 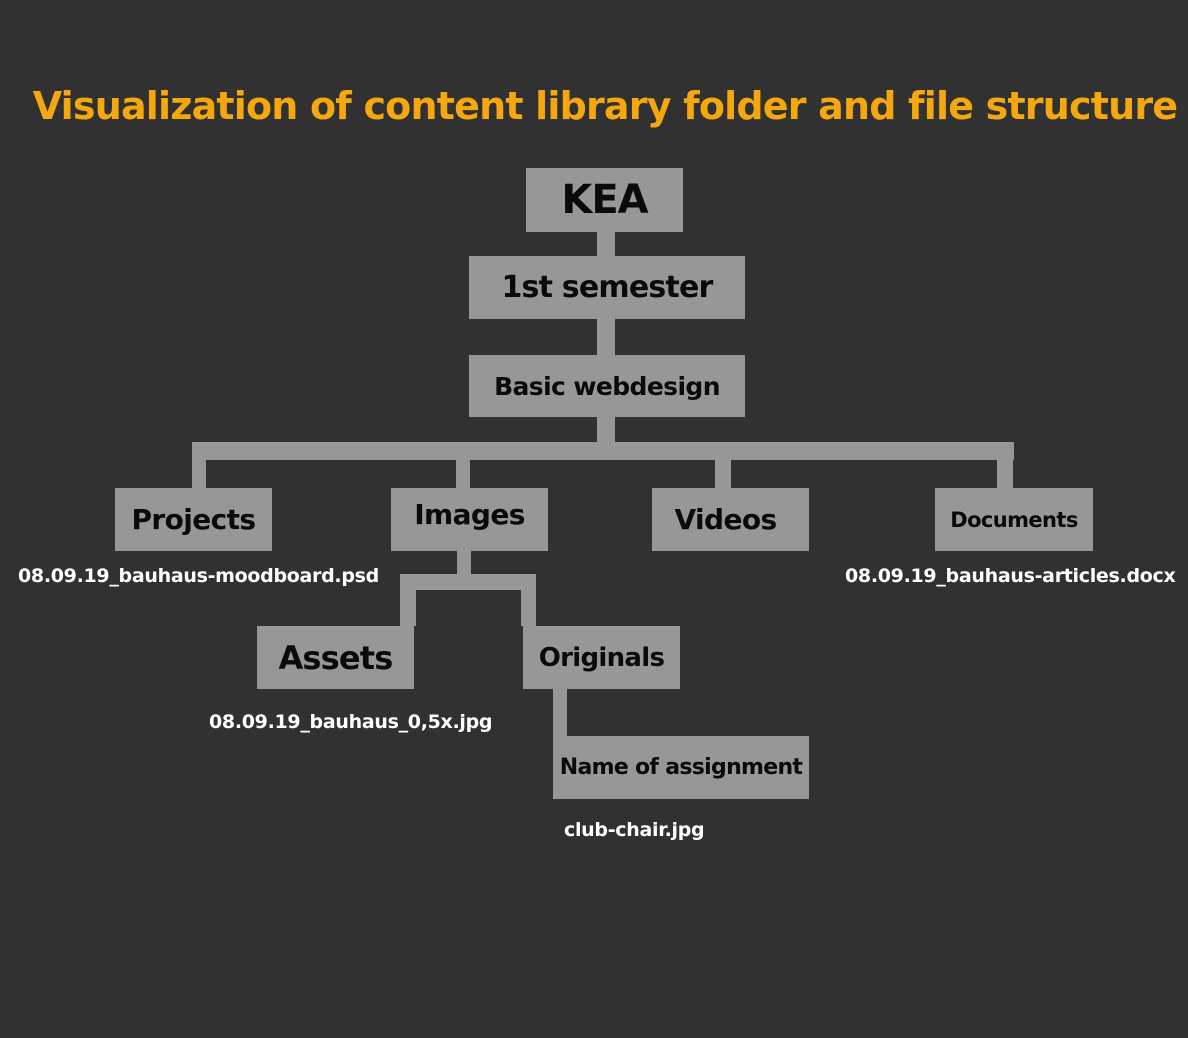 I want to click on file-club-chair: club-chair.jpg, so click(x=634, y=830).